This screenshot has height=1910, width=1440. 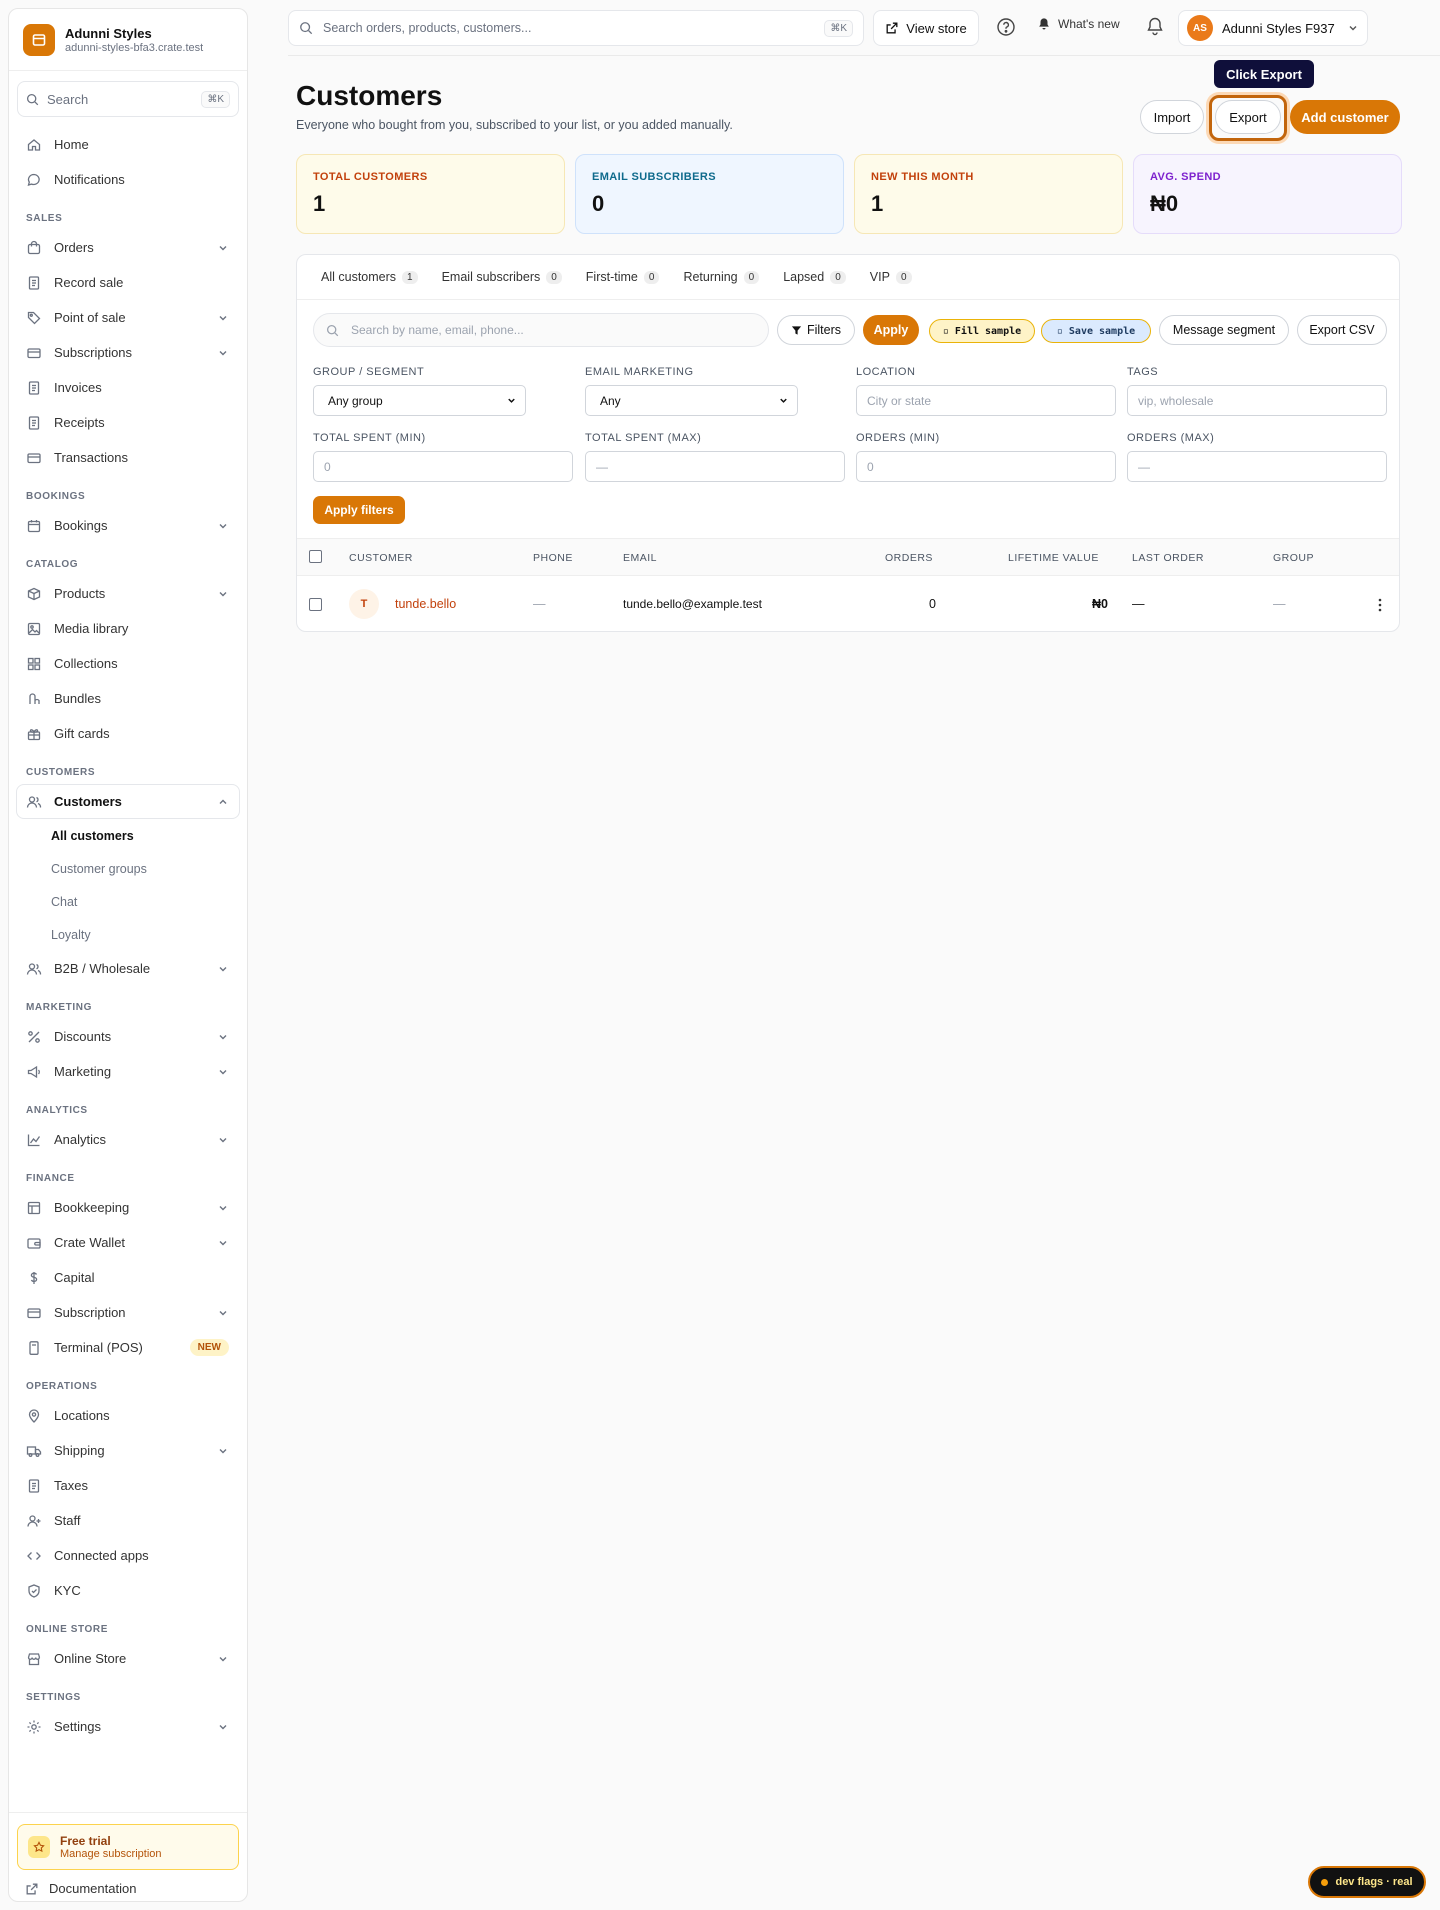 What do you see at coordinates (1345, 117) in the screenshot?
I see `add-customer-button: Add customer` at bounding box center [1345, 117].